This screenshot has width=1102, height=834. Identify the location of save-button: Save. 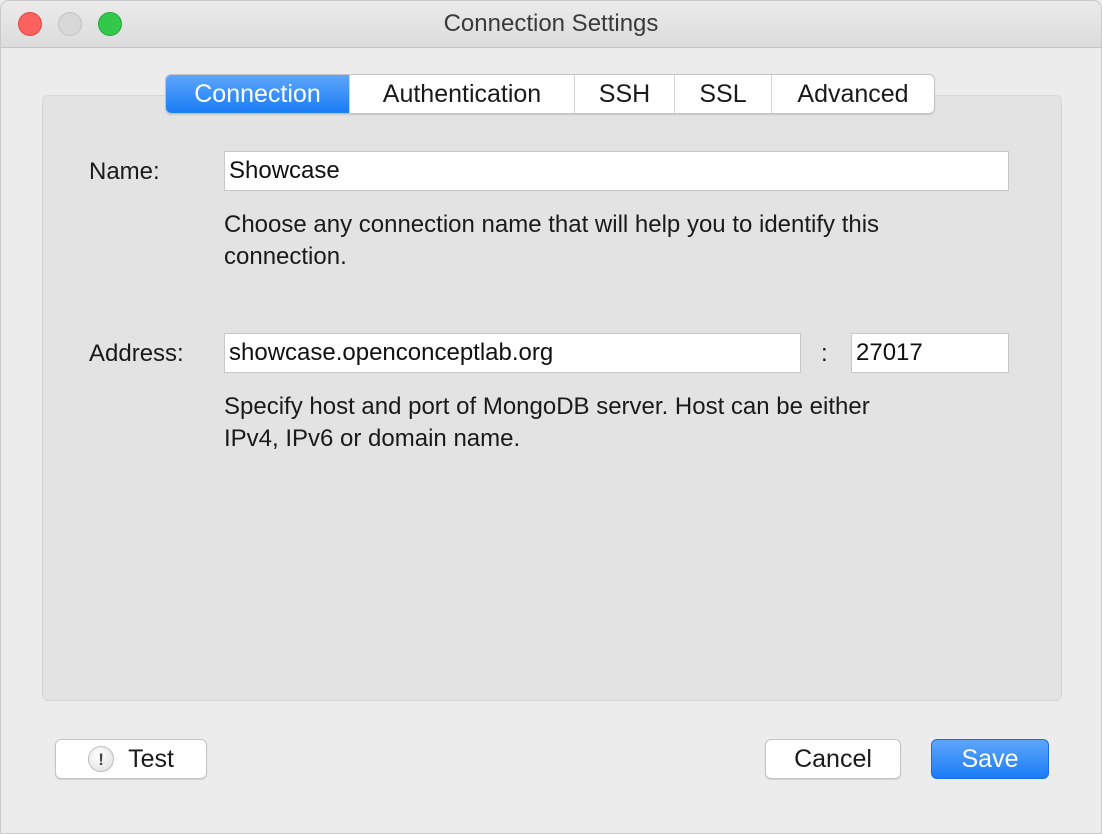
(990, 759).